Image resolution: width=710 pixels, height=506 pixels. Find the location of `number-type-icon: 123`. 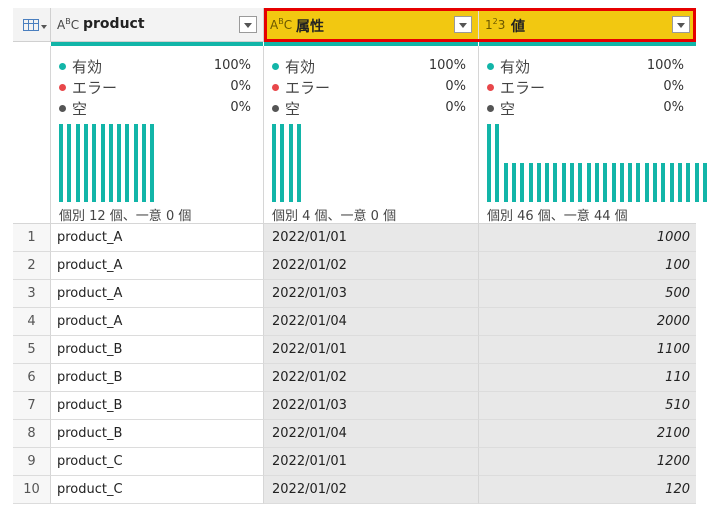

number-type-icon: 123 is located at coordinates (495, 24).